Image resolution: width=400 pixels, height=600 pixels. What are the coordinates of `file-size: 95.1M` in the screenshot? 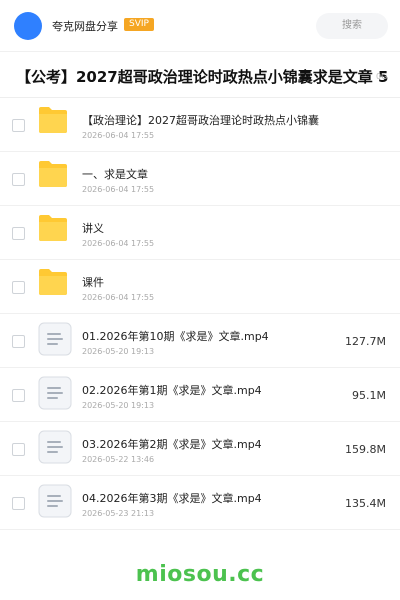 It's located at (369, 395).